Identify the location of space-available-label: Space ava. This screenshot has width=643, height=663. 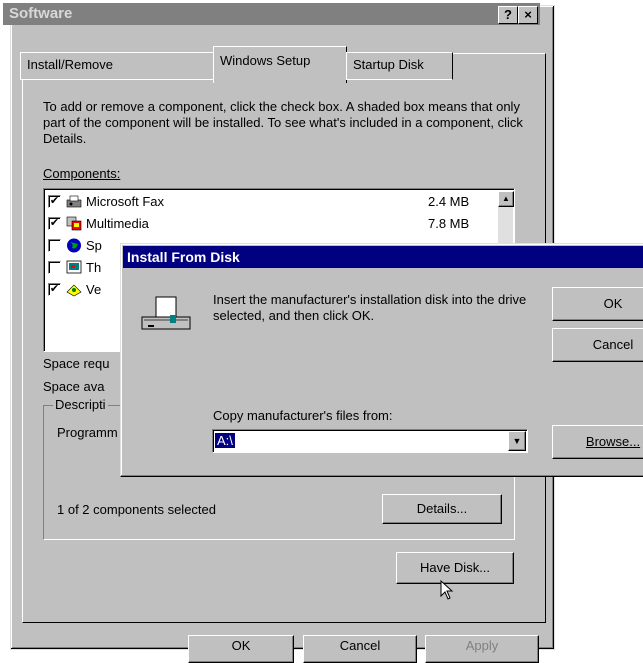
(74, 386).